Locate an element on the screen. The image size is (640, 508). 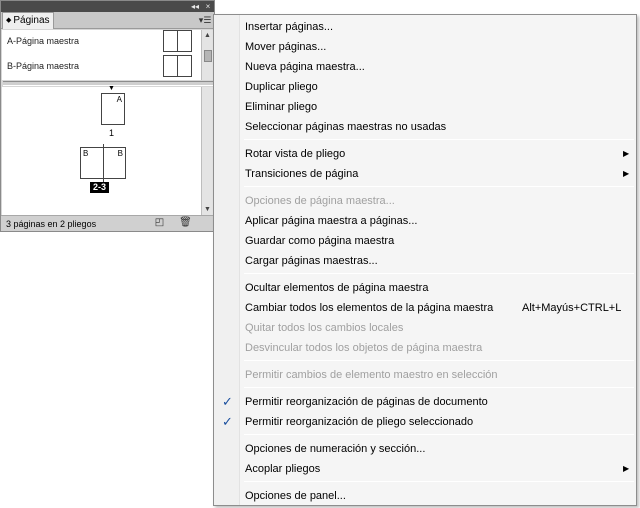
spread-number-label: 2-3 is located at coordinates (100, 187).